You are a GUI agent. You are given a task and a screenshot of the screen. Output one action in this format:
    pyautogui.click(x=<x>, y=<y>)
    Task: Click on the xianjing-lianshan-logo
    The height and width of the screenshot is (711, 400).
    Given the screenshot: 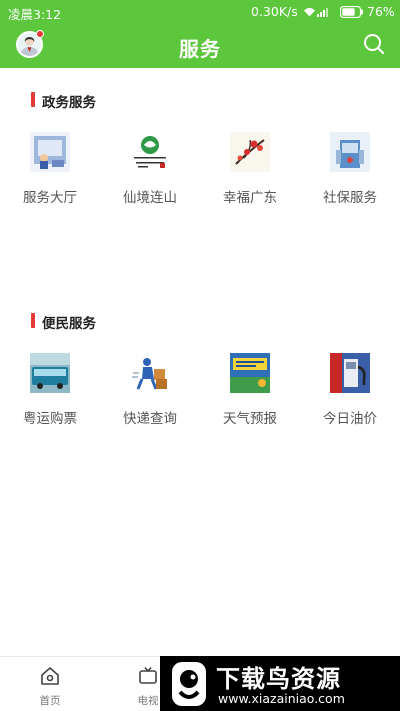 What is the action you would take?
    pyautogui.click(x=150, y=152)
    